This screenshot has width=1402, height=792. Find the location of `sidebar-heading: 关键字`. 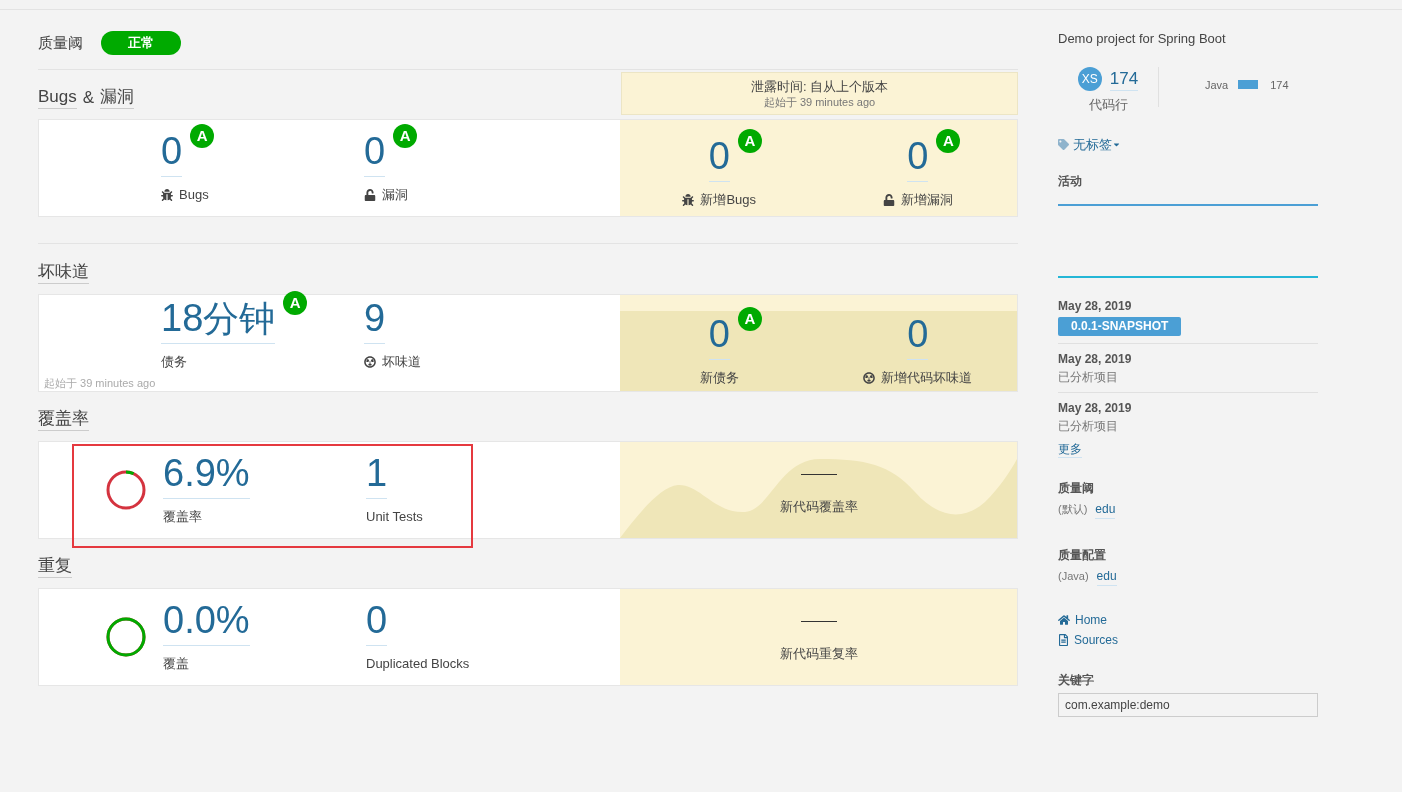

sidebar-heading: 关键字 is located at coordinates (1076, 680).